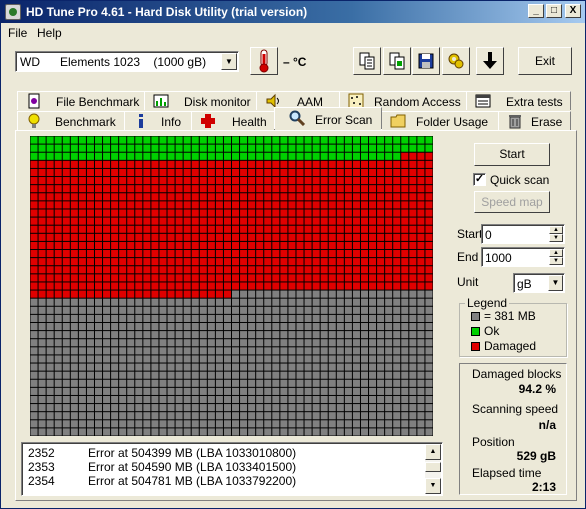  What do you see at coordinates (545, 61) in the screenshot?
I see `exit-button: Exit` at bounding box center [545, 61].